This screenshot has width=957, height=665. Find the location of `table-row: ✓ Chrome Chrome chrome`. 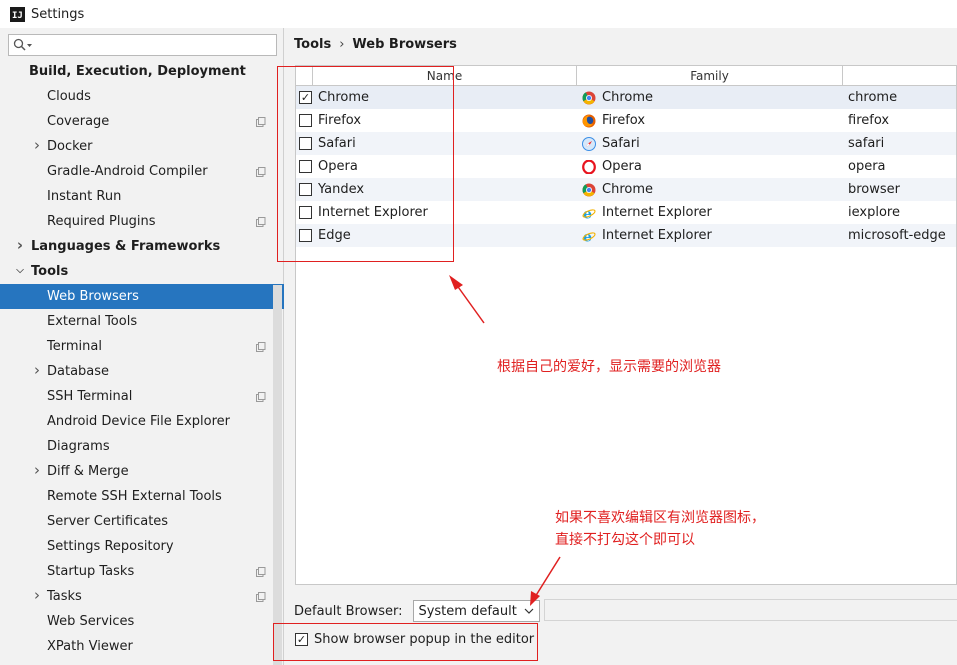

table-row: ✓ Chrome Chrome chrome is located at coordinates (626, 97).